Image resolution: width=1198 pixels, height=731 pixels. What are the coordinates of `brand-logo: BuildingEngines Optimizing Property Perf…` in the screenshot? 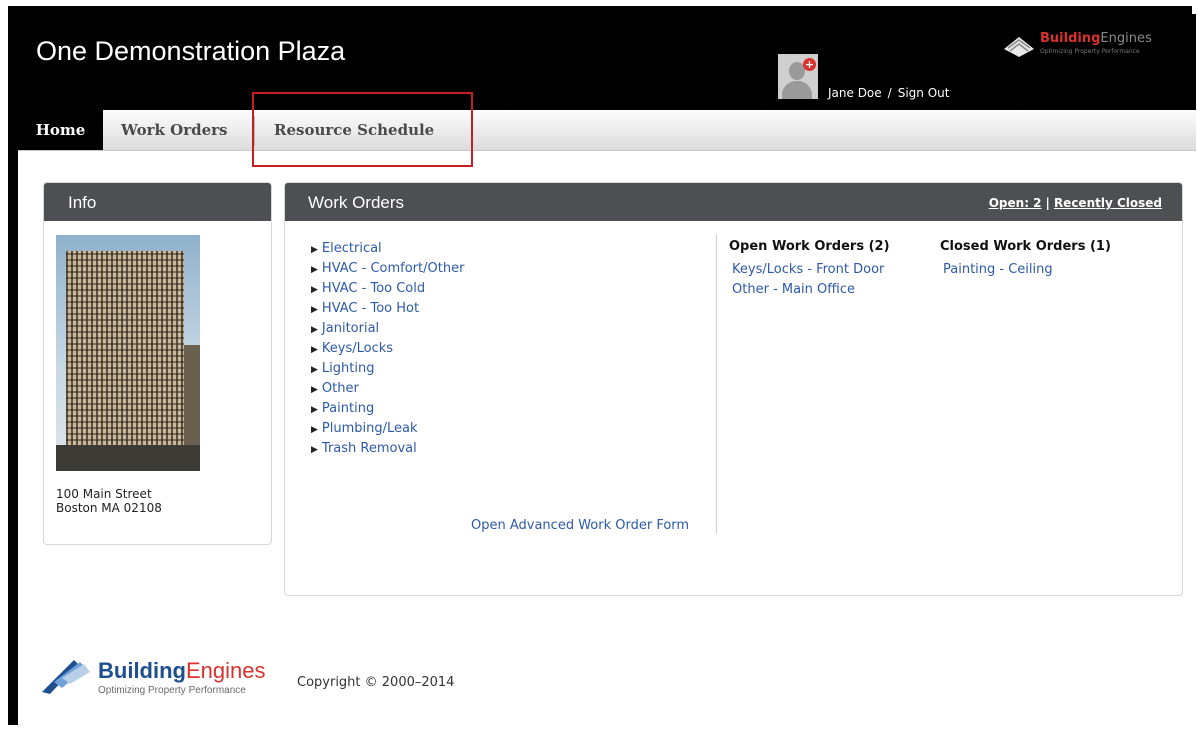 It's located at (1087, 49).